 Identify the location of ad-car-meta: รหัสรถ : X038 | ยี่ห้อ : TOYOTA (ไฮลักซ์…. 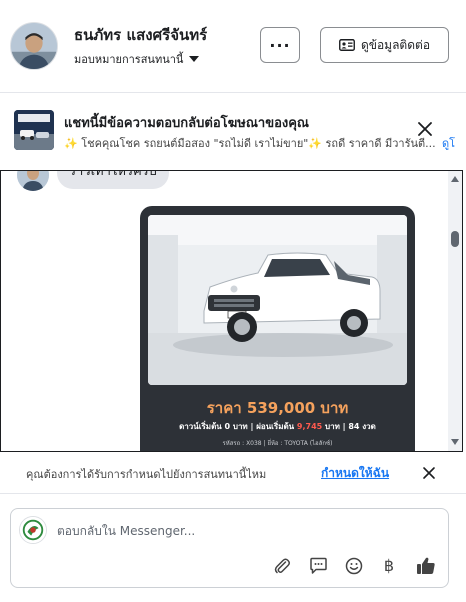
(277, 443).